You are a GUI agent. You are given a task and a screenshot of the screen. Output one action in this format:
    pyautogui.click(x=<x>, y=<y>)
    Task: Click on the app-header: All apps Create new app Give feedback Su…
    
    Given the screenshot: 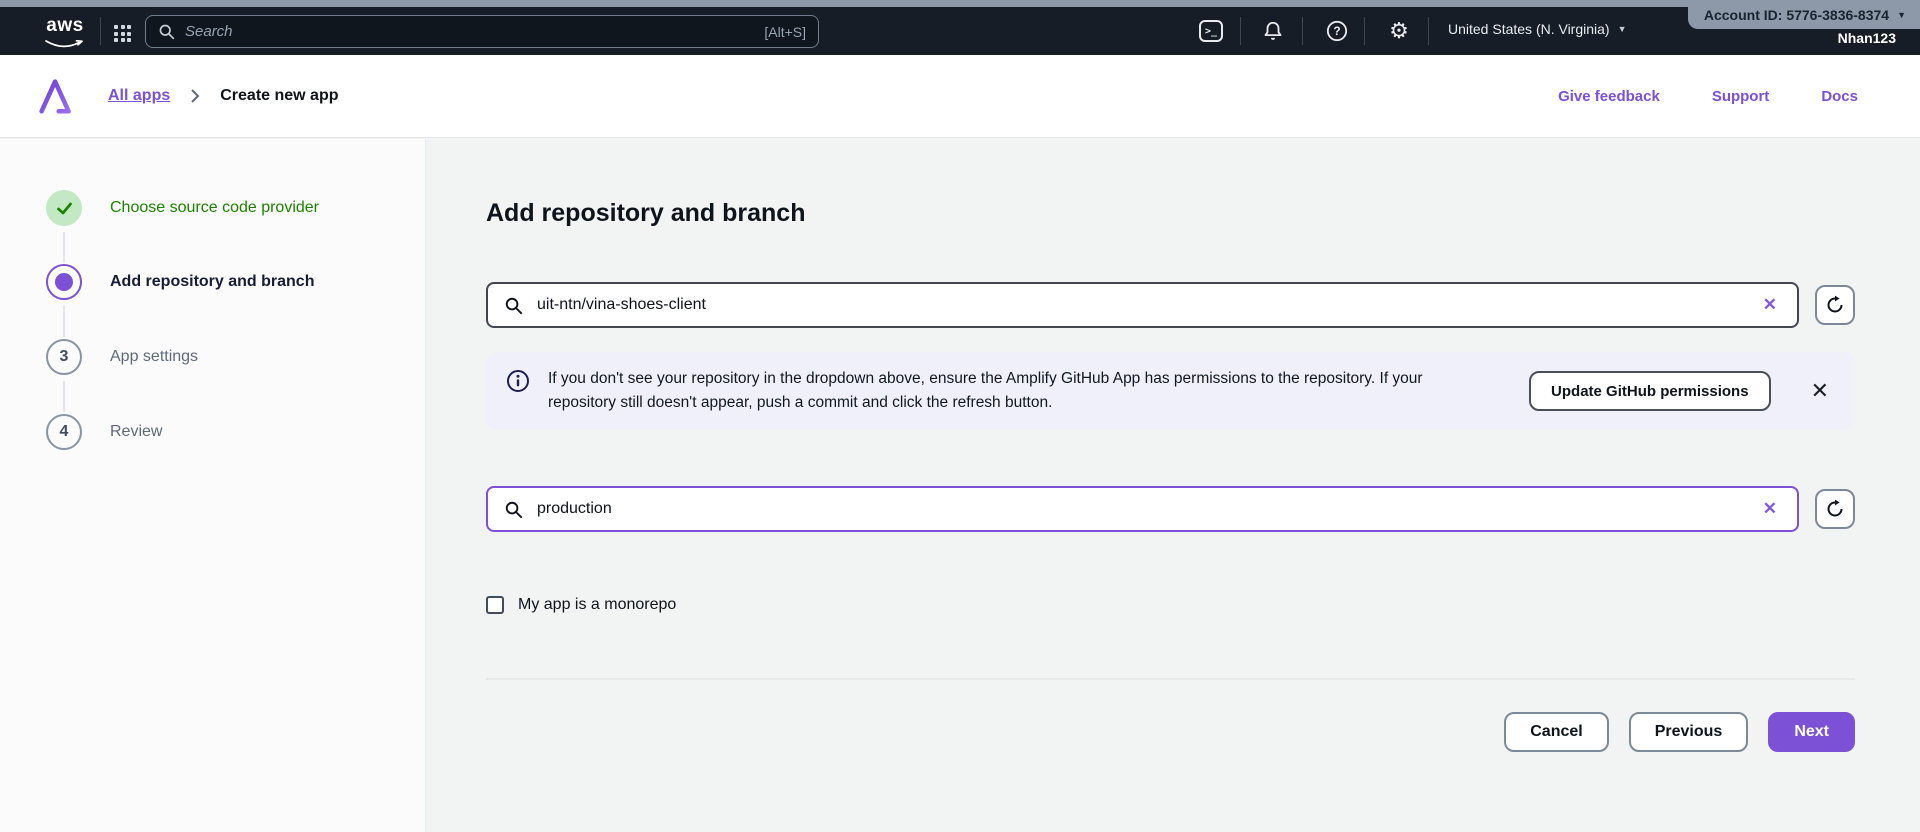 What is the action you would take?
    pyautogui.click(x=960, y=96)
    